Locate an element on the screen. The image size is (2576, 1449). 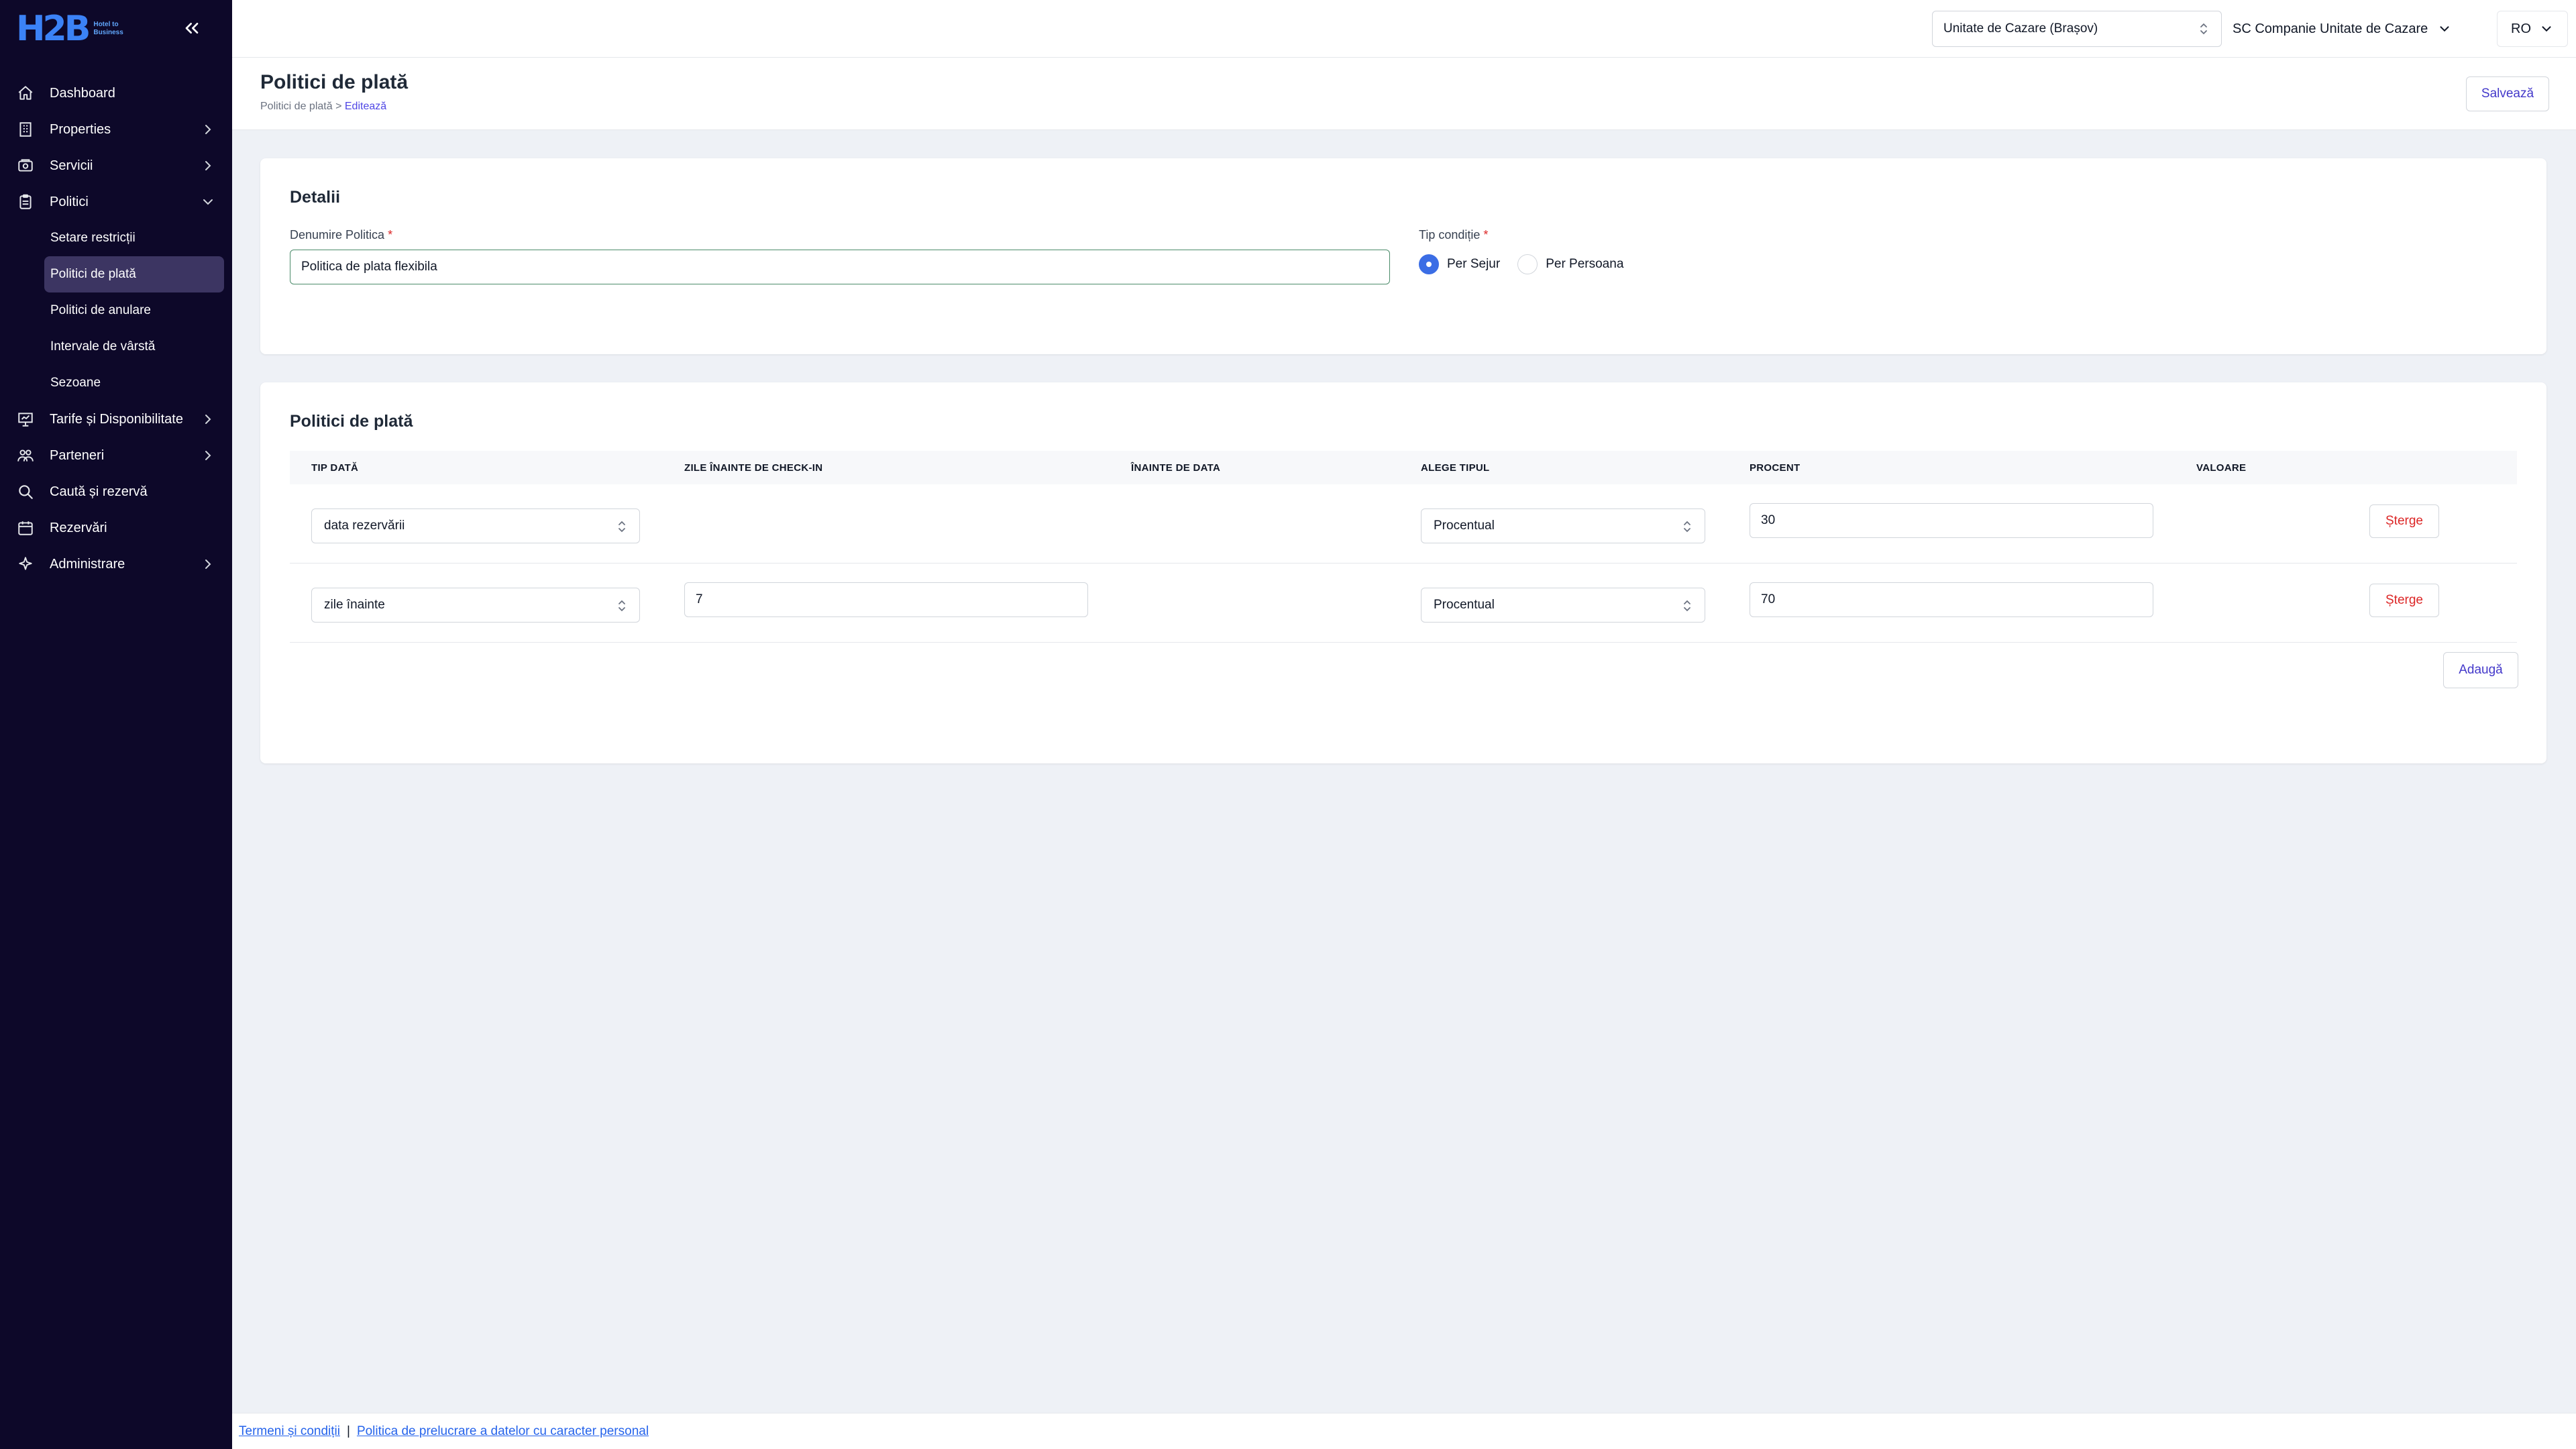
radio-label: Per Sejur is located at coordinates (1474, 264).